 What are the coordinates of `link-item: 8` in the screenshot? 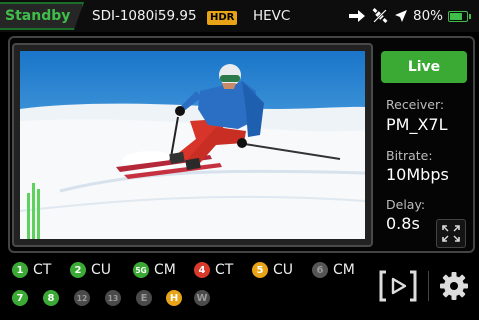 It's located at (51, 298).